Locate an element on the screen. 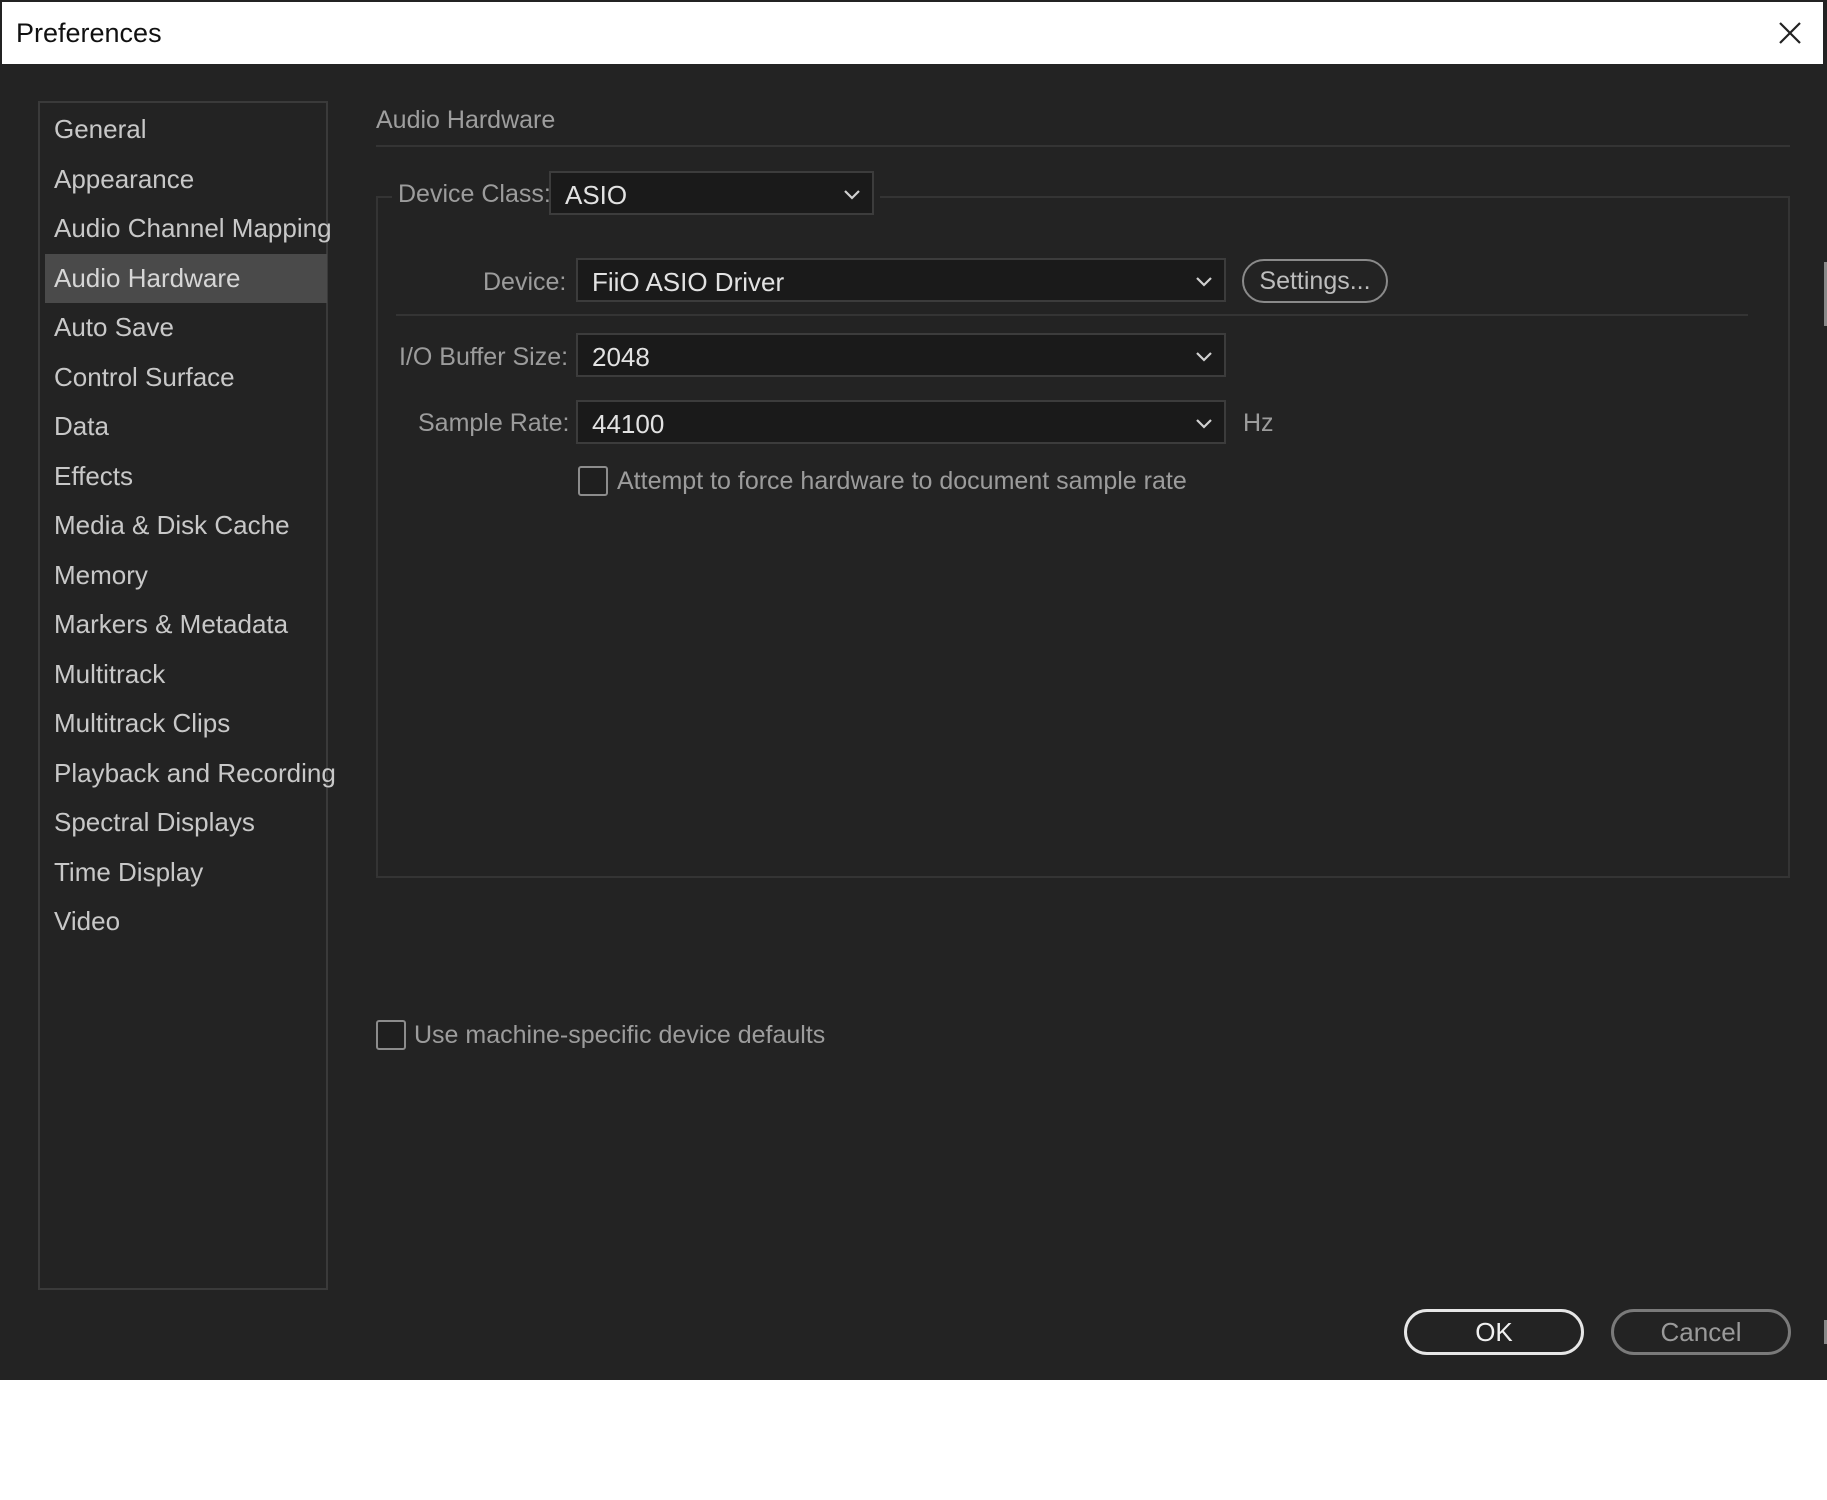 Image resolution: width=1827 pixels, height=1500 pixels. buffer-size-label: I/O Buffer Size: is located at coordinates (484, 357).